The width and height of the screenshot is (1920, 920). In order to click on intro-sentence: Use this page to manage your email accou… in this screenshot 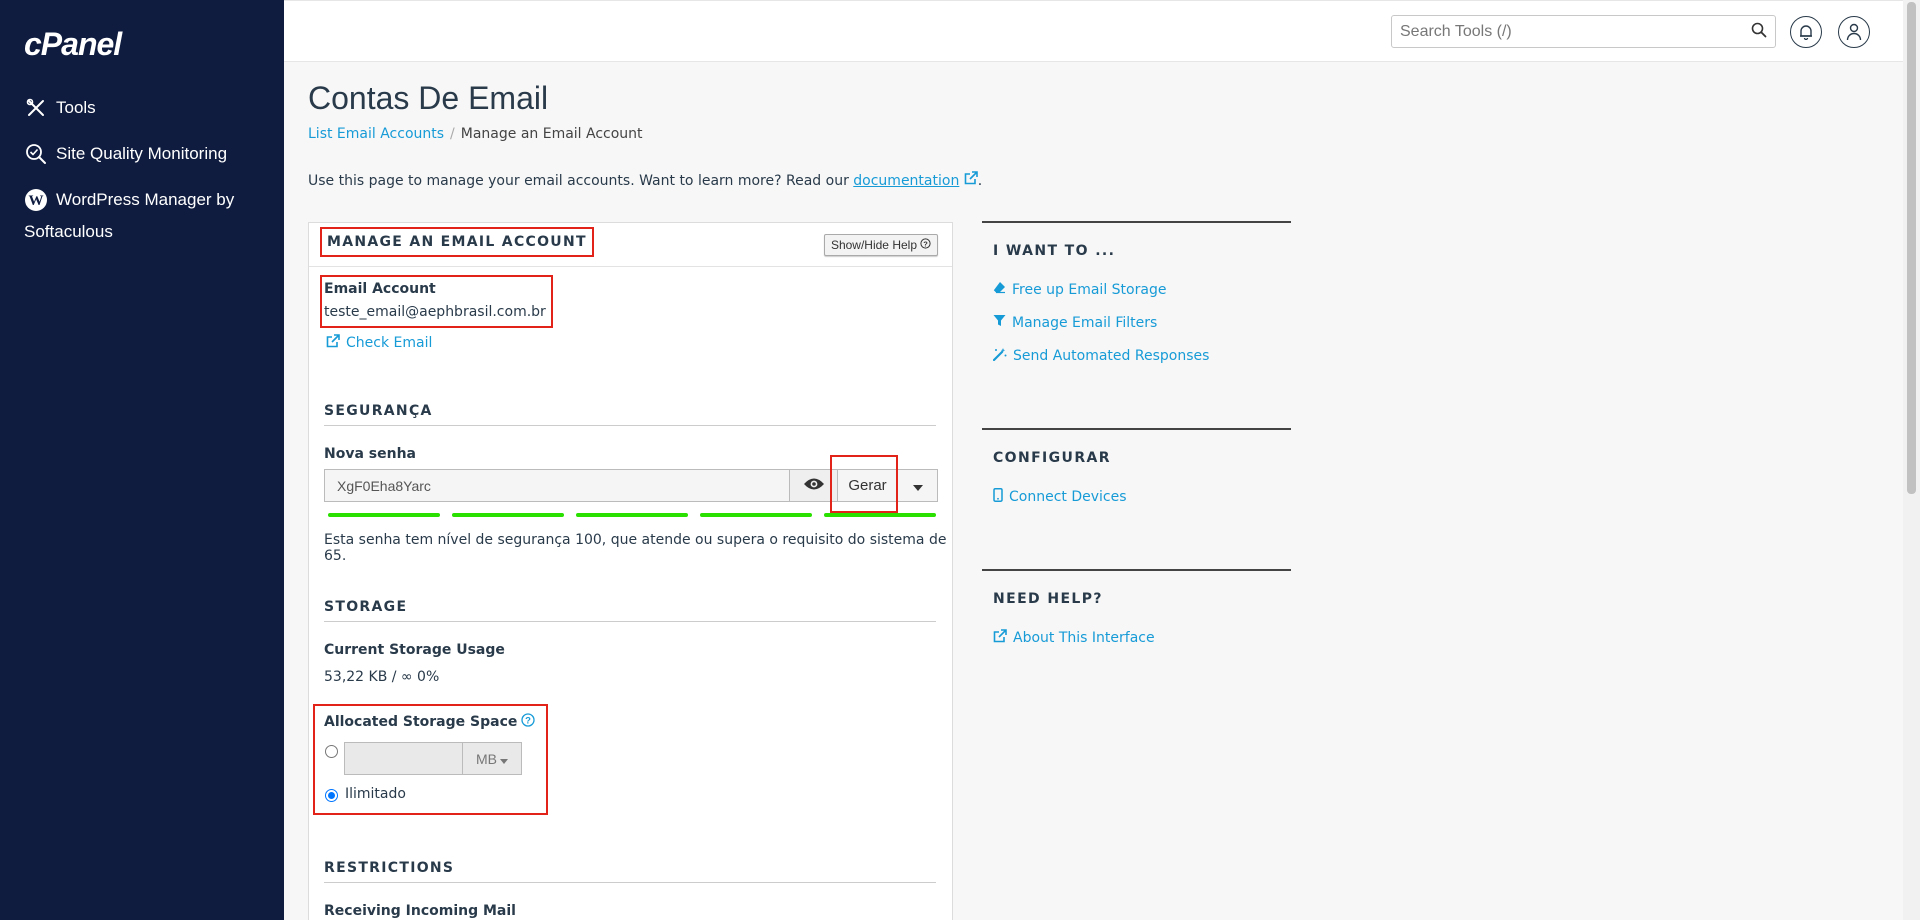, I will do `click(581, 181)`.